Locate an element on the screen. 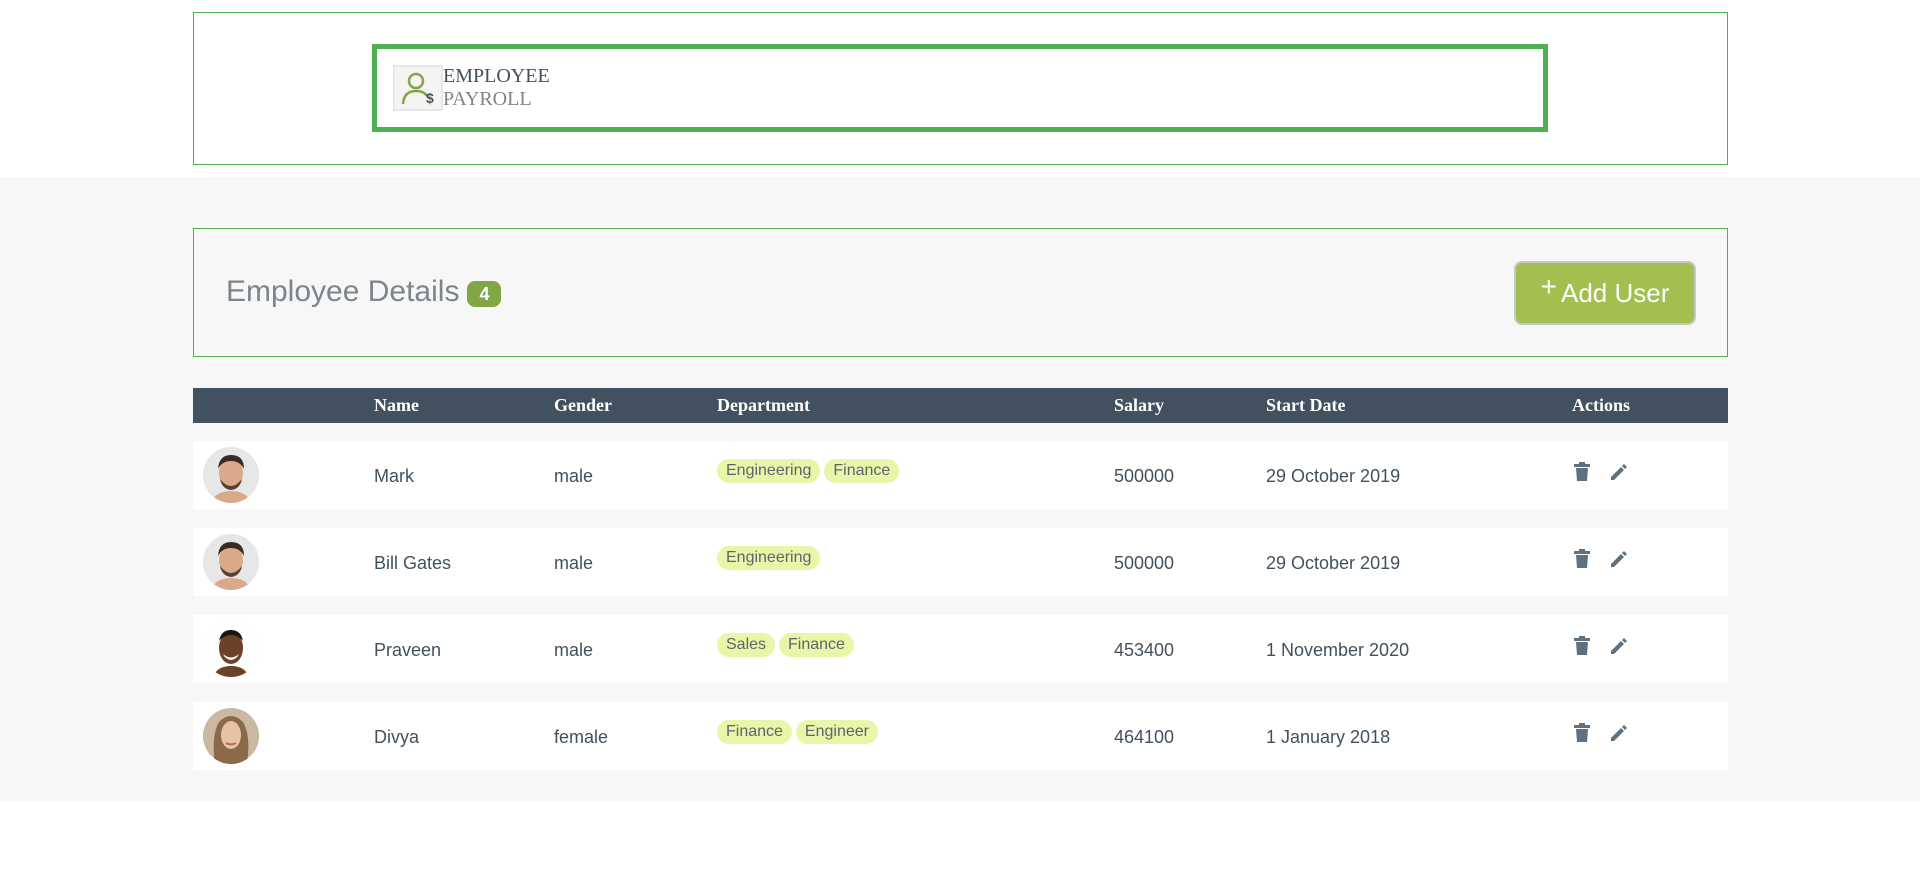  page-title-text: Employee Details is located at coordinates (343, 291).